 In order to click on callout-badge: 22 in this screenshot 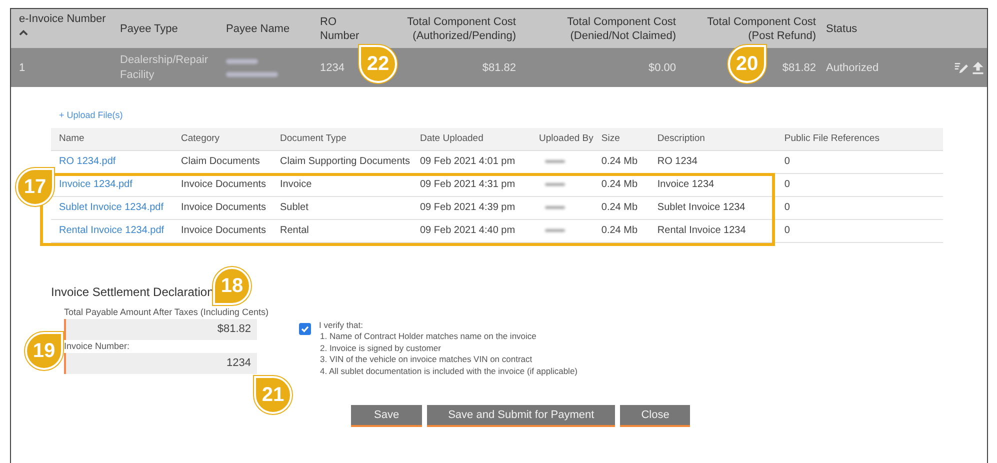, I will do `click(378, 64)`.